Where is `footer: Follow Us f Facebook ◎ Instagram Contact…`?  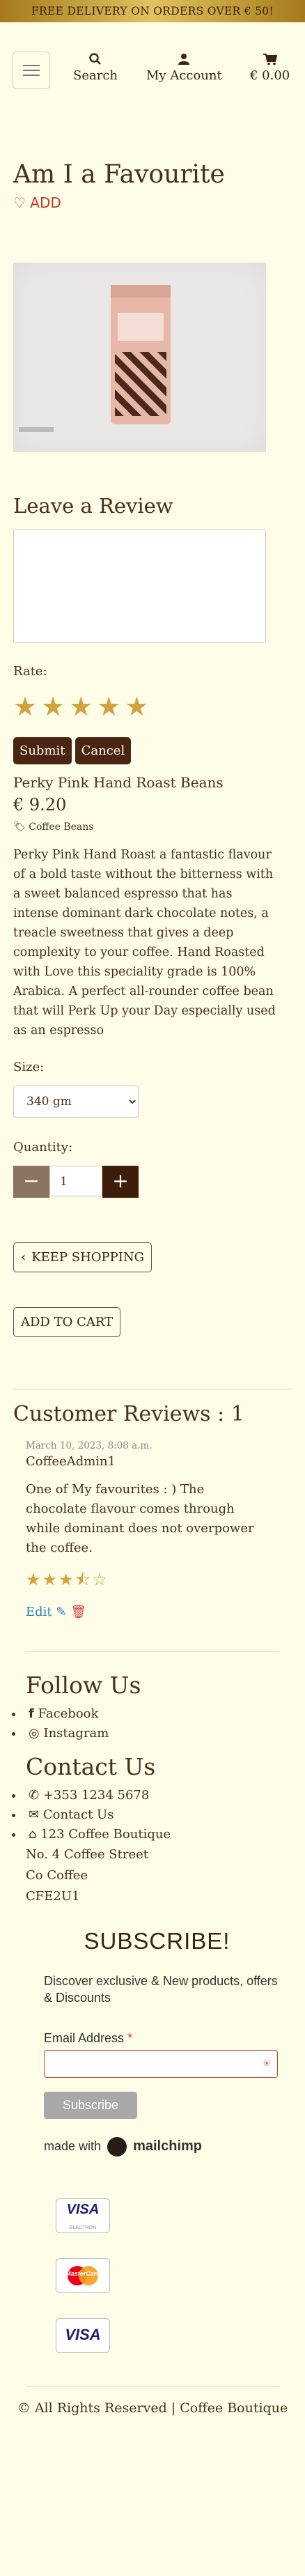 footer: Follow Us f Facebook ◎ Instagram Contact… is located at coordinates (152, 1789).